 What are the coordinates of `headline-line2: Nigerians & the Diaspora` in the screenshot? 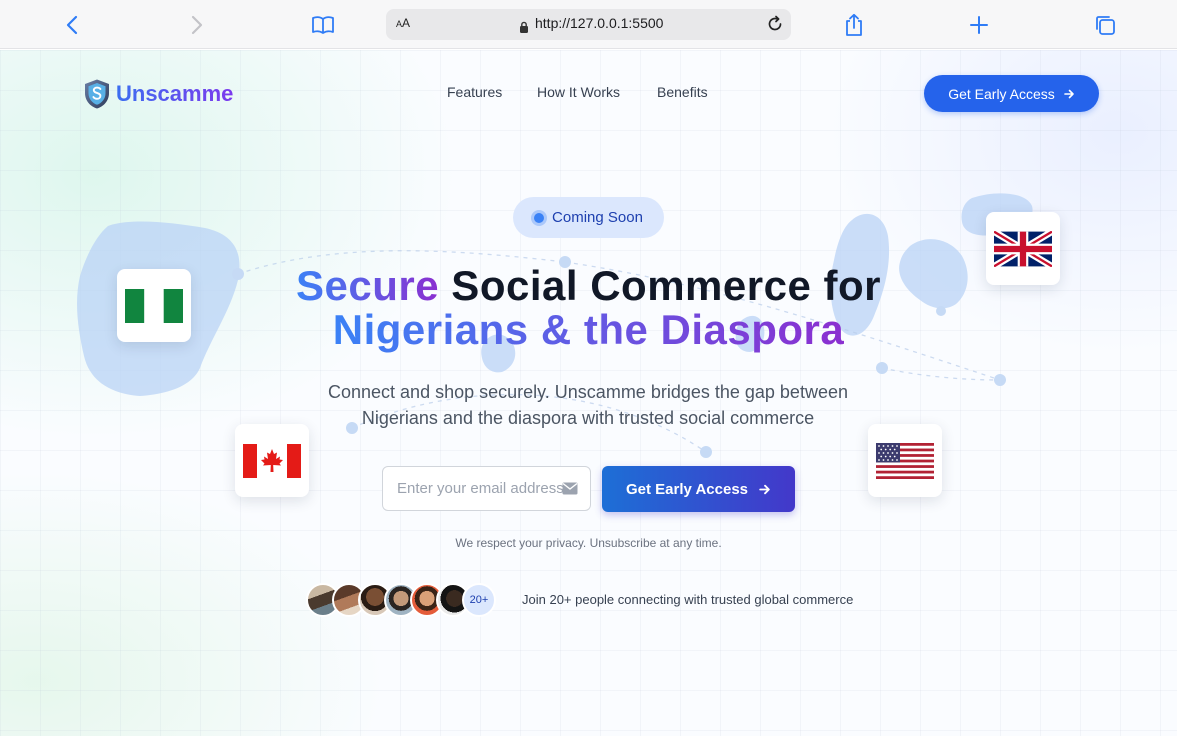 It's located at (588, 329).